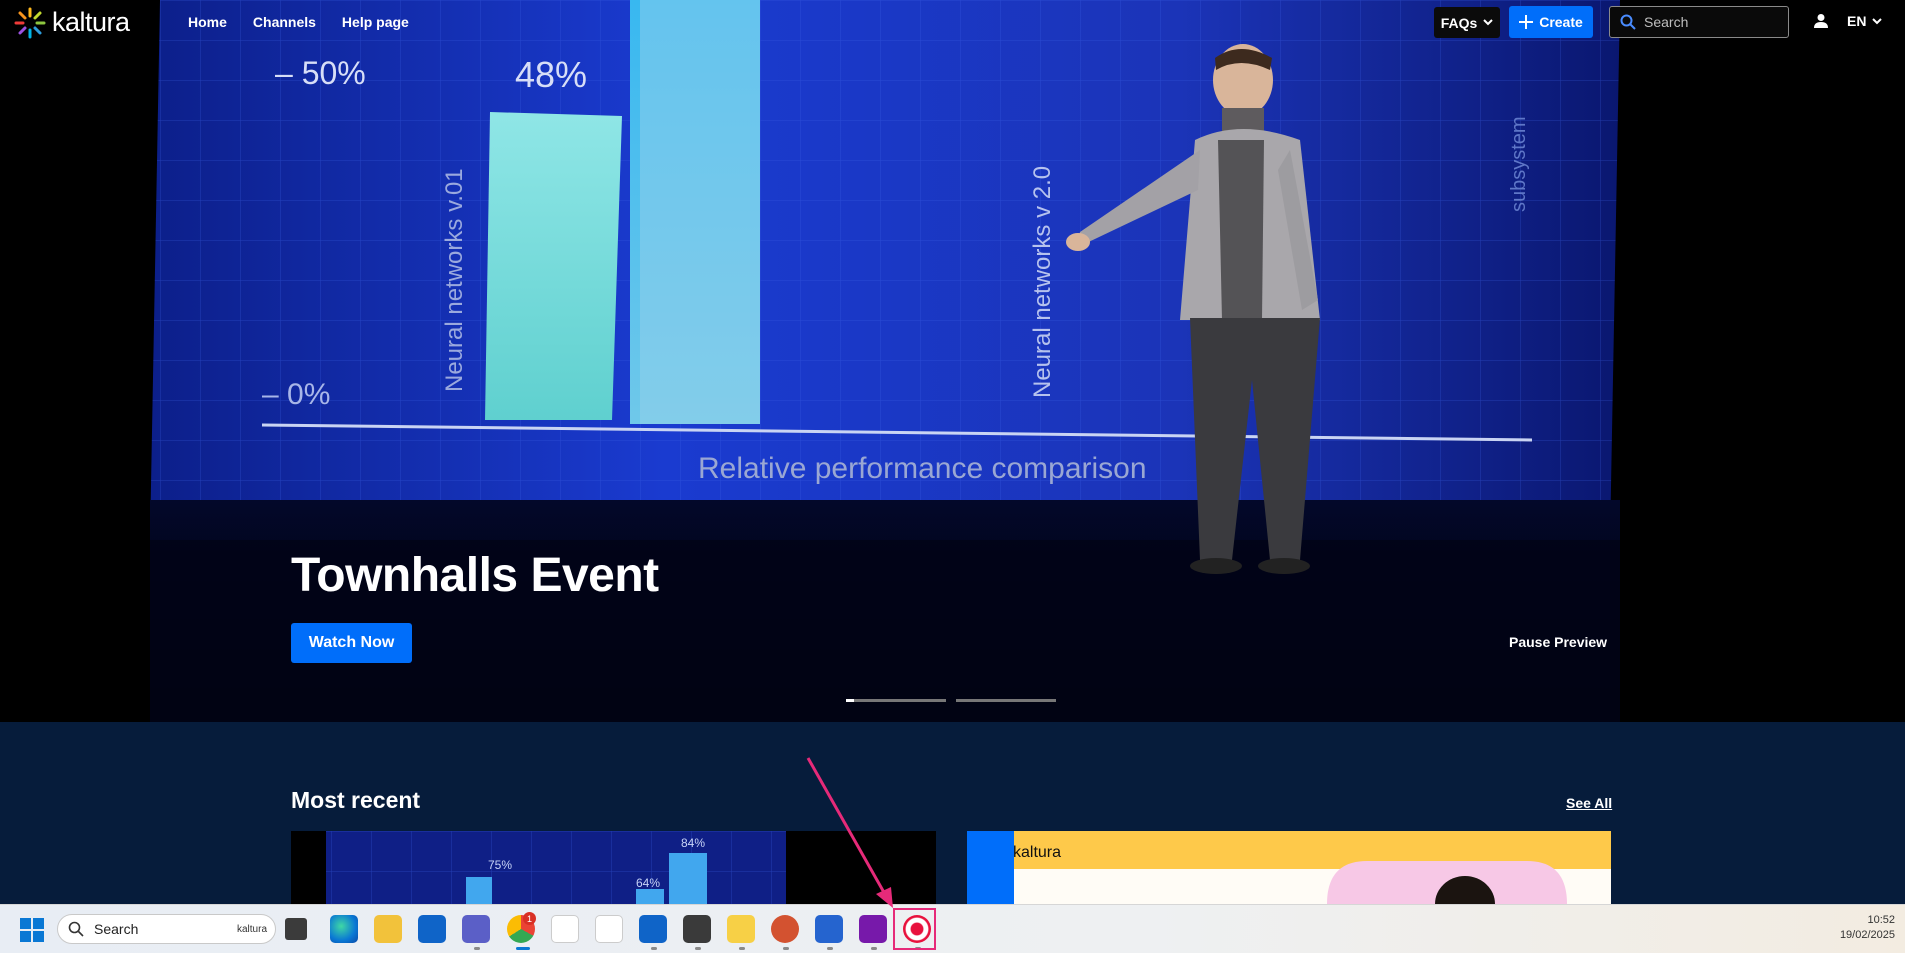  Describe the element at coordinates (1867, 935) in the screenshot. I see `clock-date: 19/02/2025` at that location.